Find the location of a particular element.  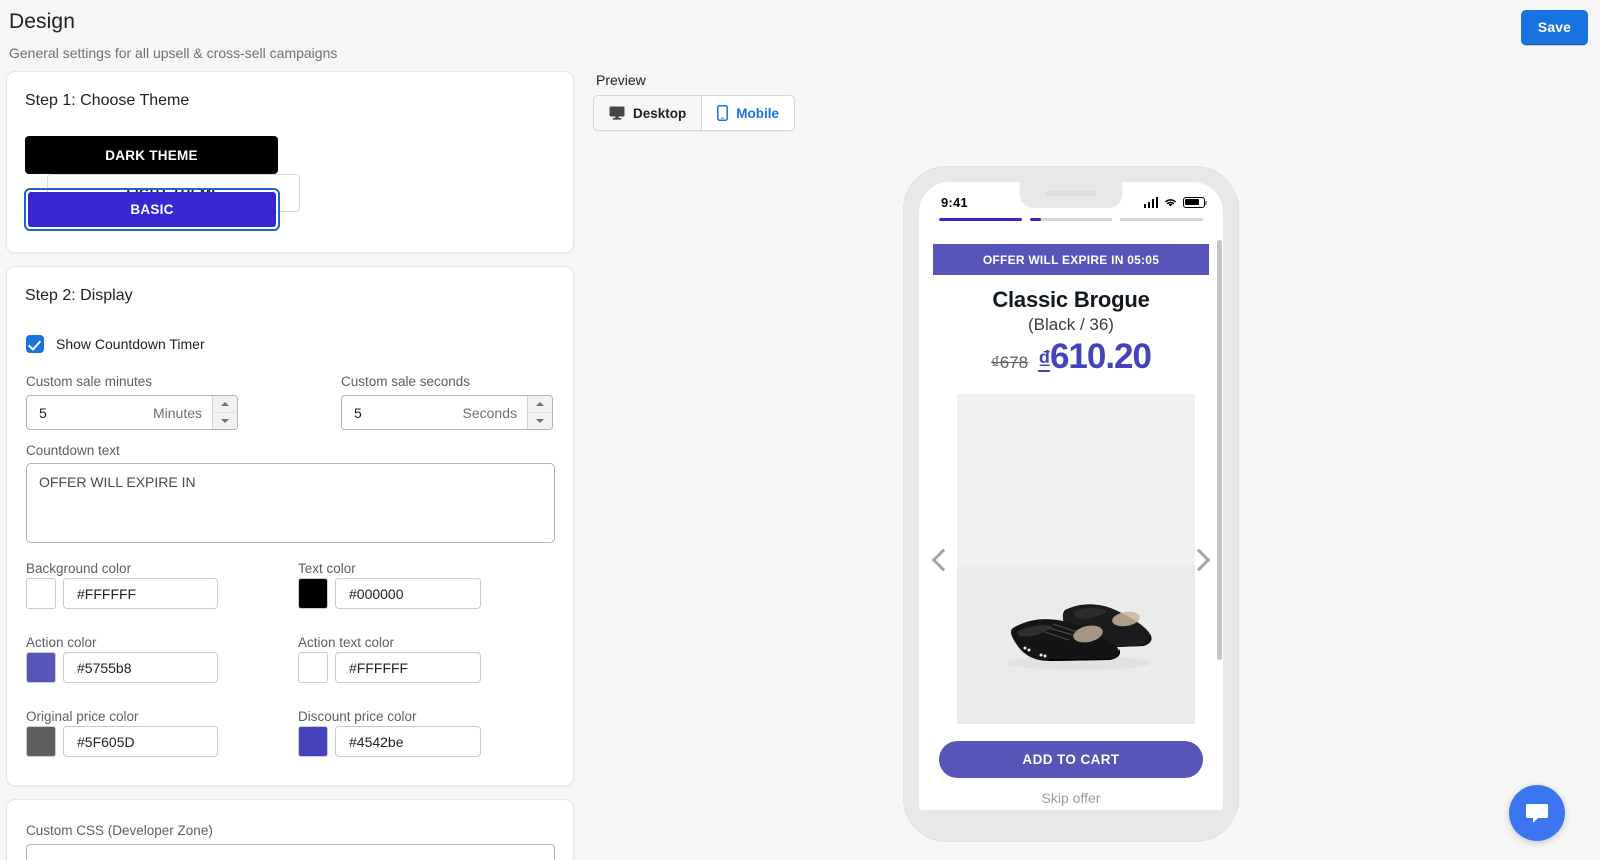

progress-indicators is located at coordinates (1071, 219).